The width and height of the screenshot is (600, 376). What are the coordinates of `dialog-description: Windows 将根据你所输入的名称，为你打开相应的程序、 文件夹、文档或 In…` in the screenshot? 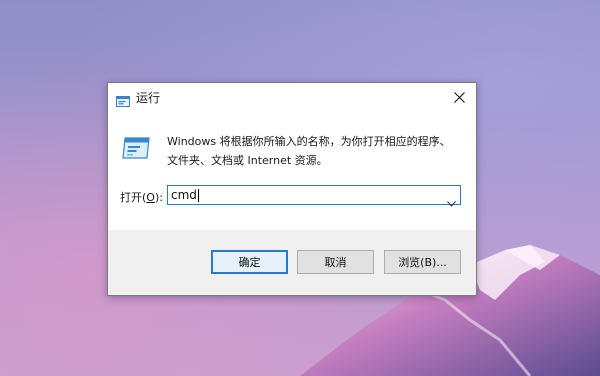 It's located at (317, 151).